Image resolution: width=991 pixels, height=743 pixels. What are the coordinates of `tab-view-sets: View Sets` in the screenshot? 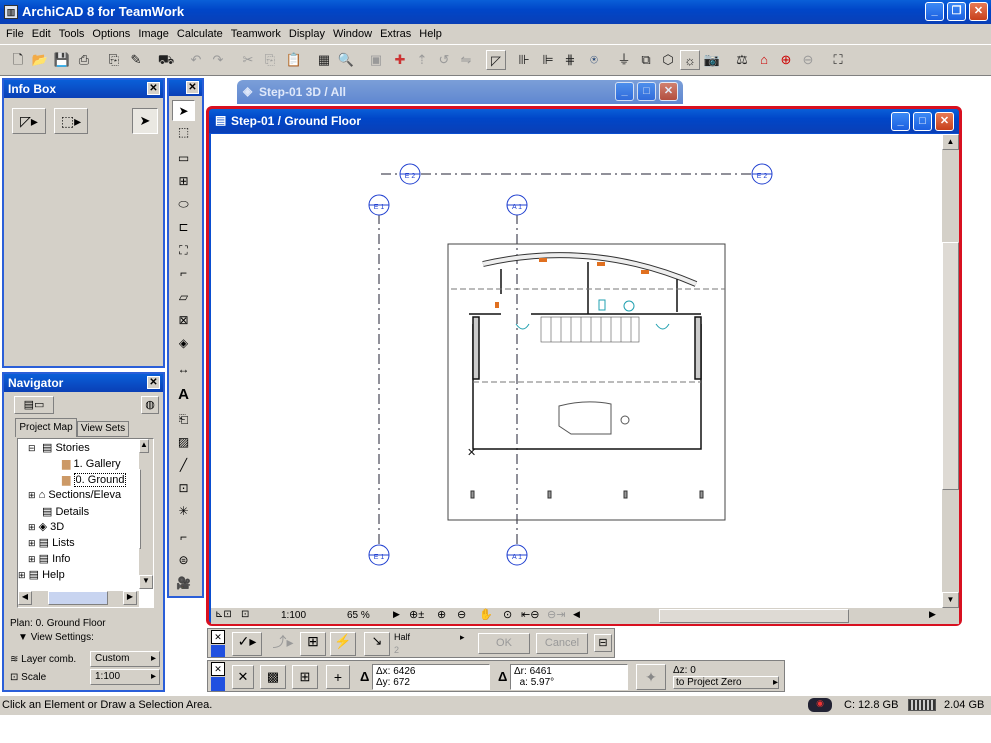 It's located at (103, 429).